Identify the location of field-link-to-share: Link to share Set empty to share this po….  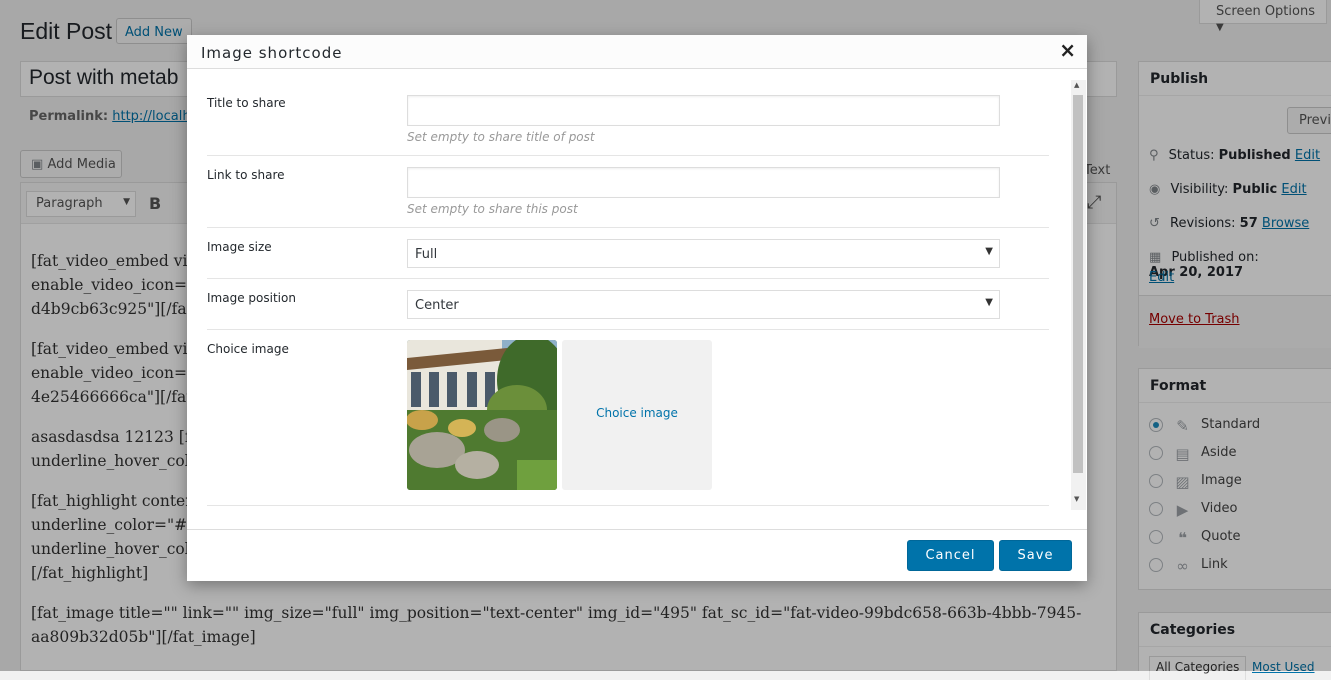
(628, 192).